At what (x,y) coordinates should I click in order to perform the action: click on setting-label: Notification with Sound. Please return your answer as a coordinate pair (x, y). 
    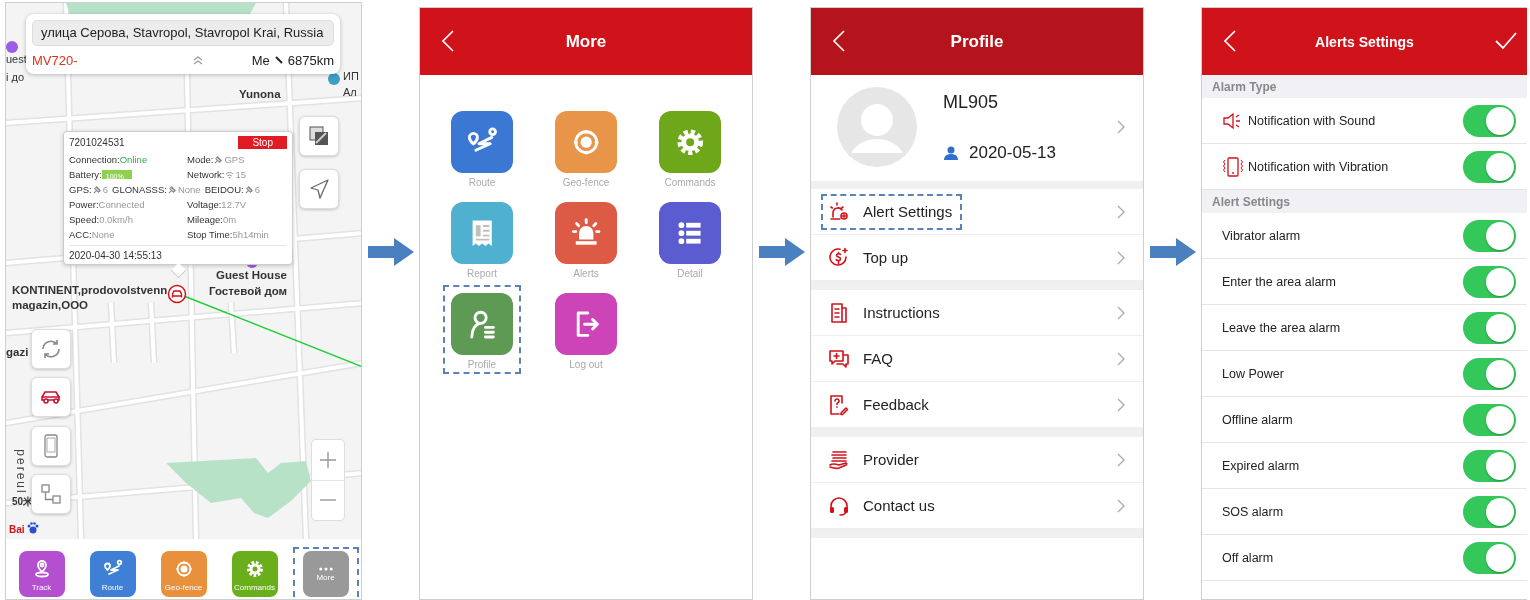
    Looking at the image, I should click on (1312, 120).